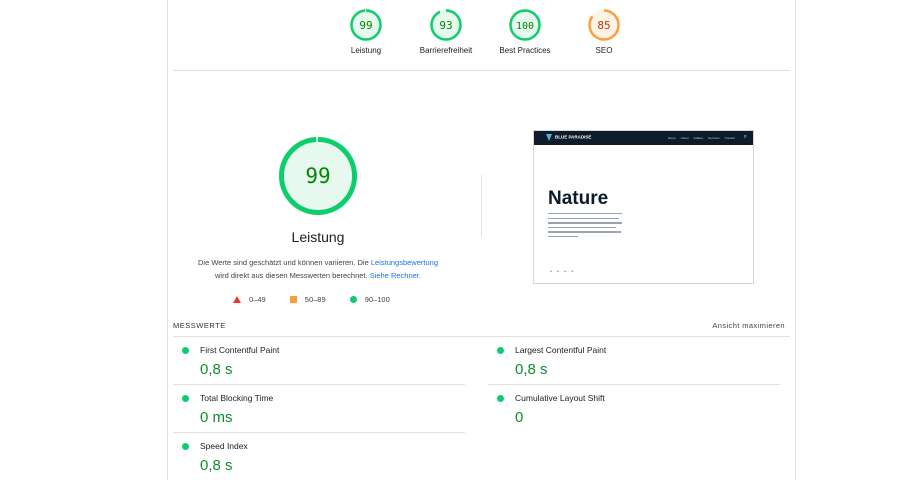 The width and height of the screenshot is (900, 480). I want to click on screenshot-logo: BLUE PARADISE, so click(568, 137).